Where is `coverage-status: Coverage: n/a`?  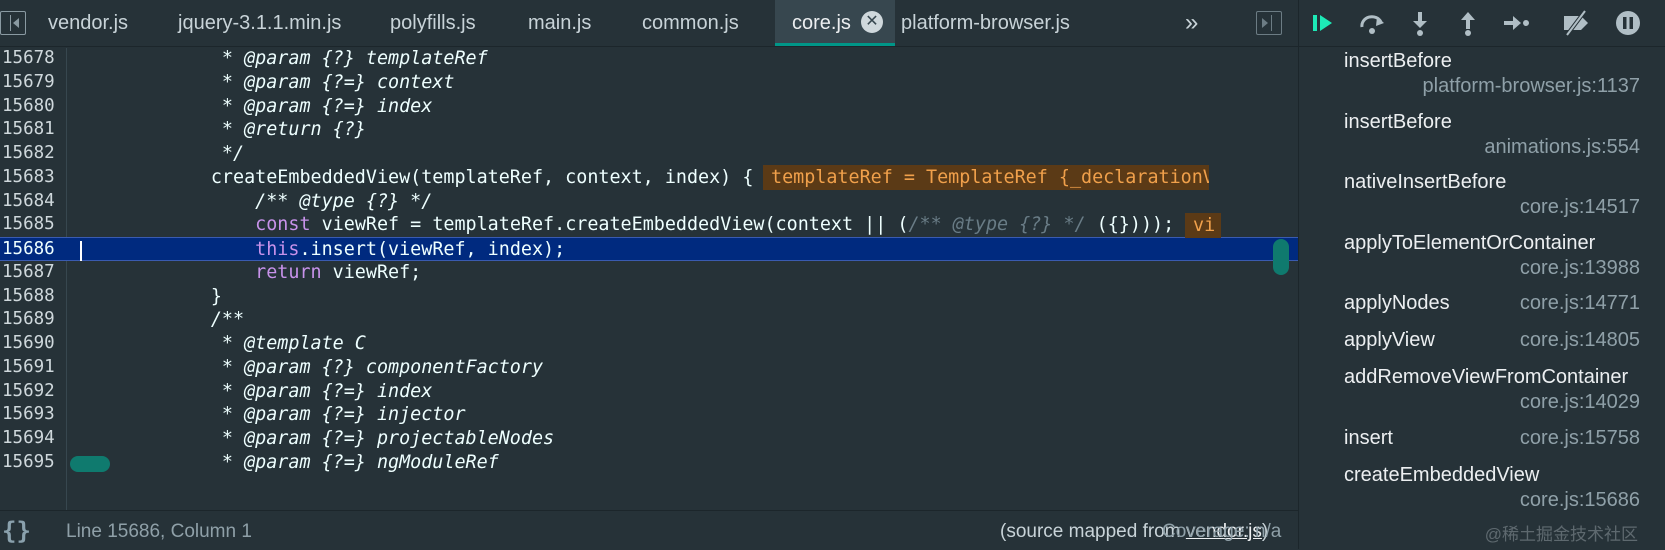 coverage-status: Coverage: n/a is located at coordinates (1222, 531).